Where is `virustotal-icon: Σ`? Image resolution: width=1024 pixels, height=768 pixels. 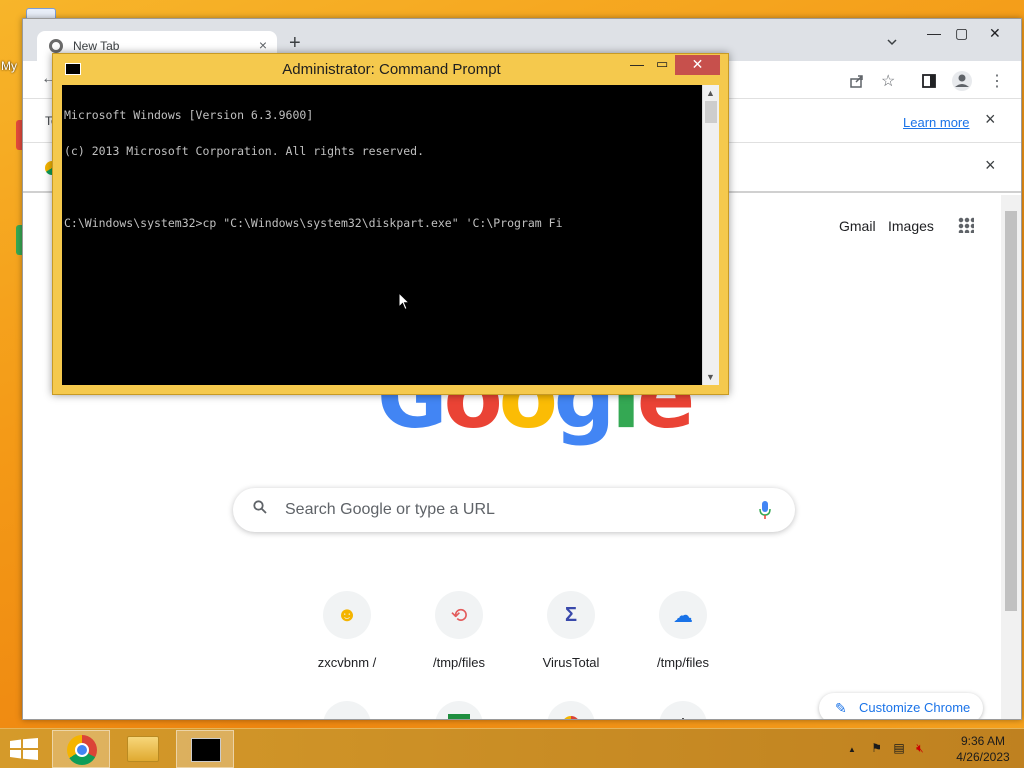
virustotal-icon: Σ is located at coordinates (571, 615).